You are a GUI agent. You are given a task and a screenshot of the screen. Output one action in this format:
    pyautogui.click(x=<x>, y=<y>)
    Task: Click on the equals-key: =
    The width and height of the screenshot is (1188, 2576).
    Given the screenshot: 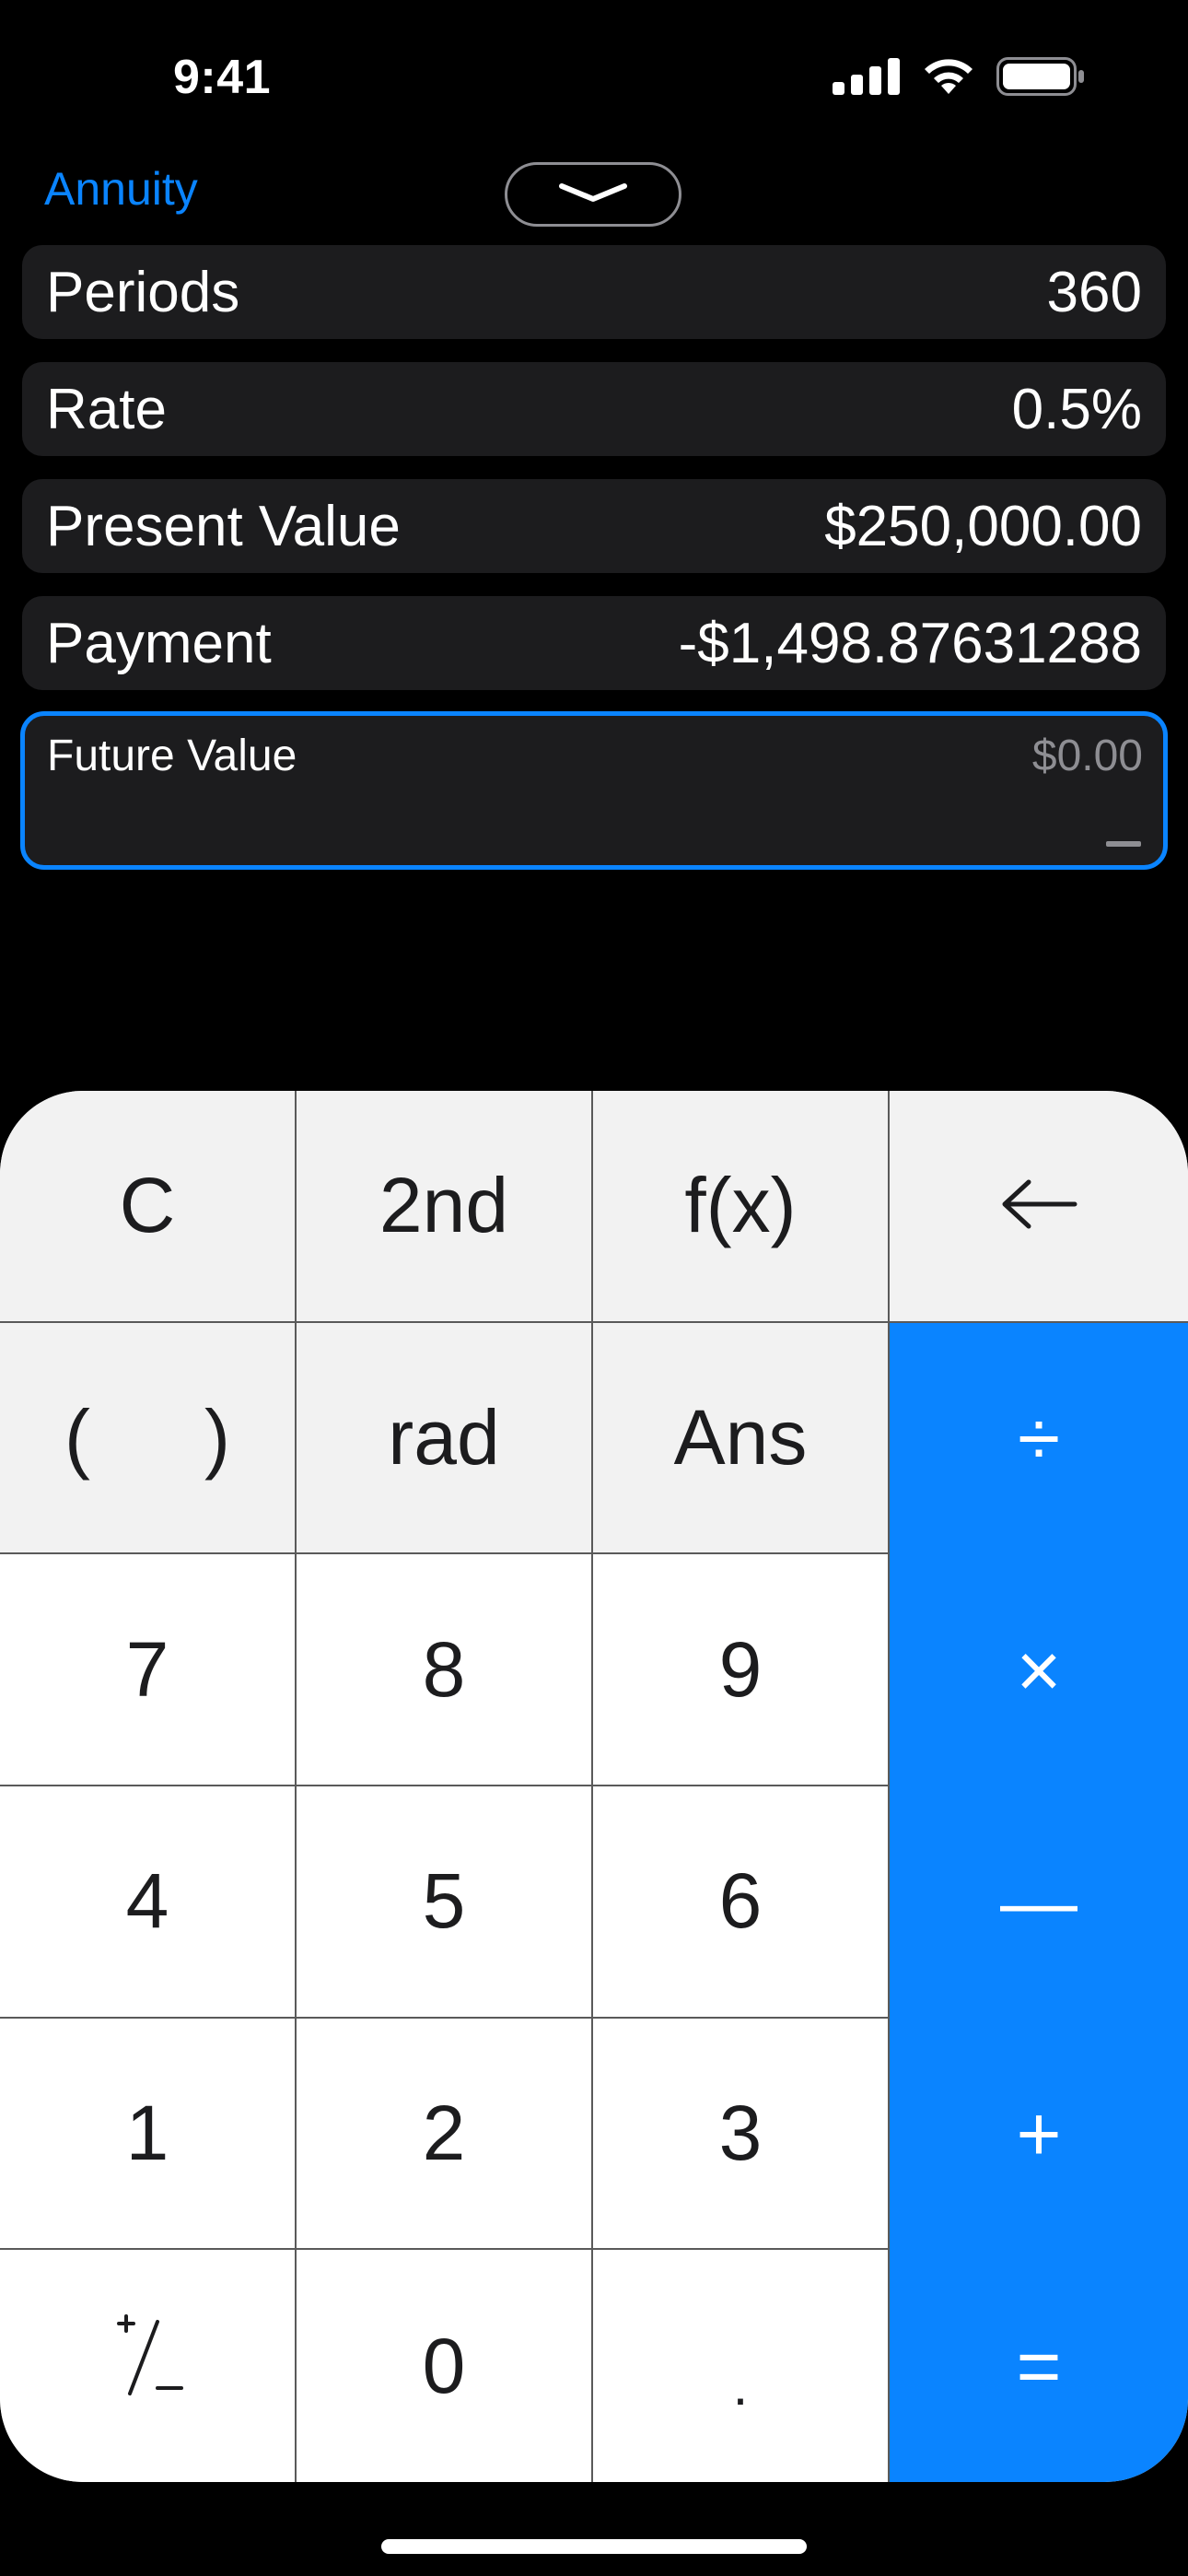 What is the action you would take?
    pyautogui.click(x=1039, y=2366)
    